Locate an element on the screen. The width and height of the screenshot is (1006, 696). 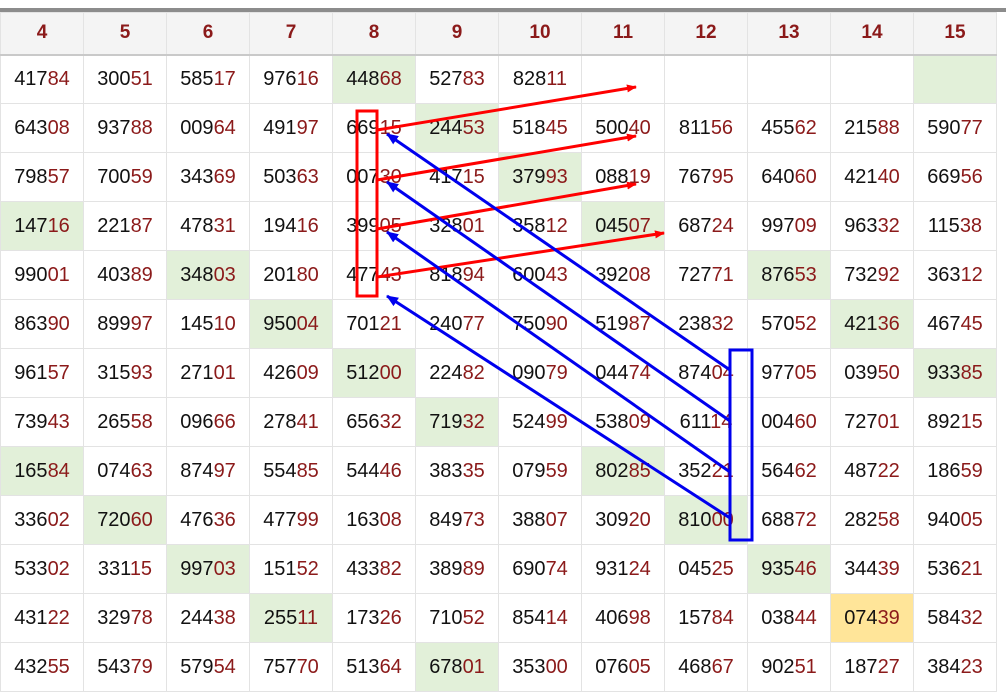
cell-value: 51364 is located at coordinates (374, 666).